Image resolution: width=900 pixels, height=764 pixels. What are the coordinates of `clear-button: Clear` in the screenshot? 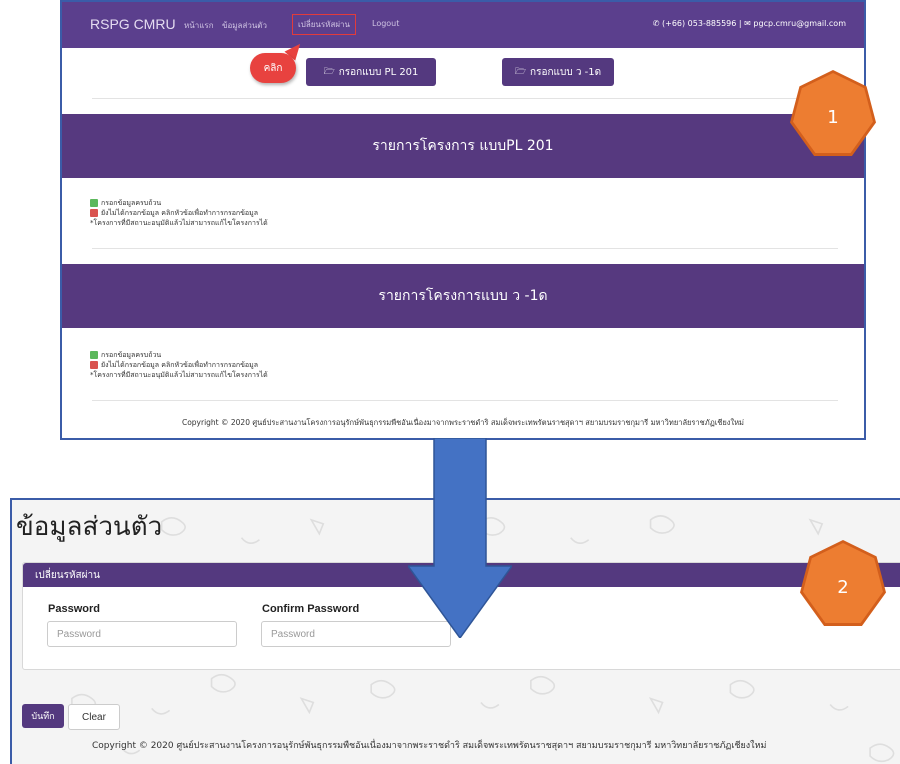 It's located at (94, 717).